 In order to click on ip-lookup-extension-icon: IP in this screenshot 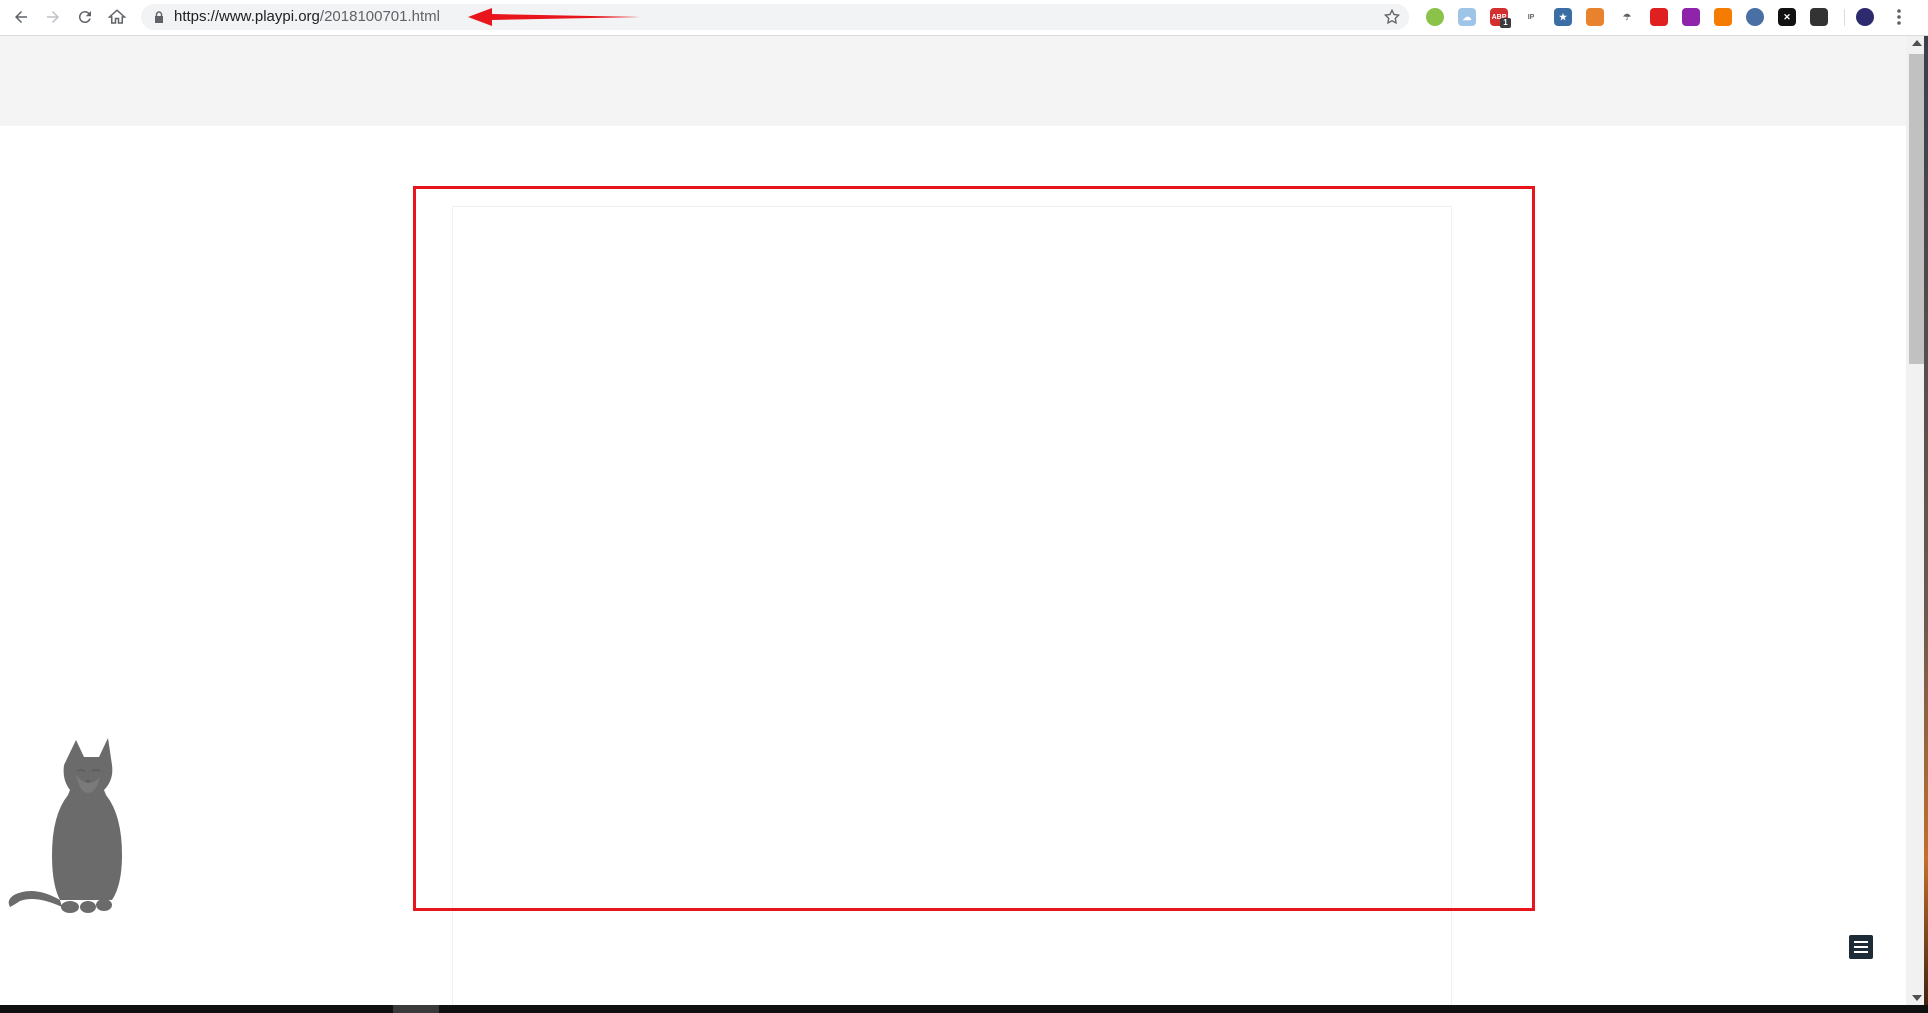, I will do `click(1531, 17)`.